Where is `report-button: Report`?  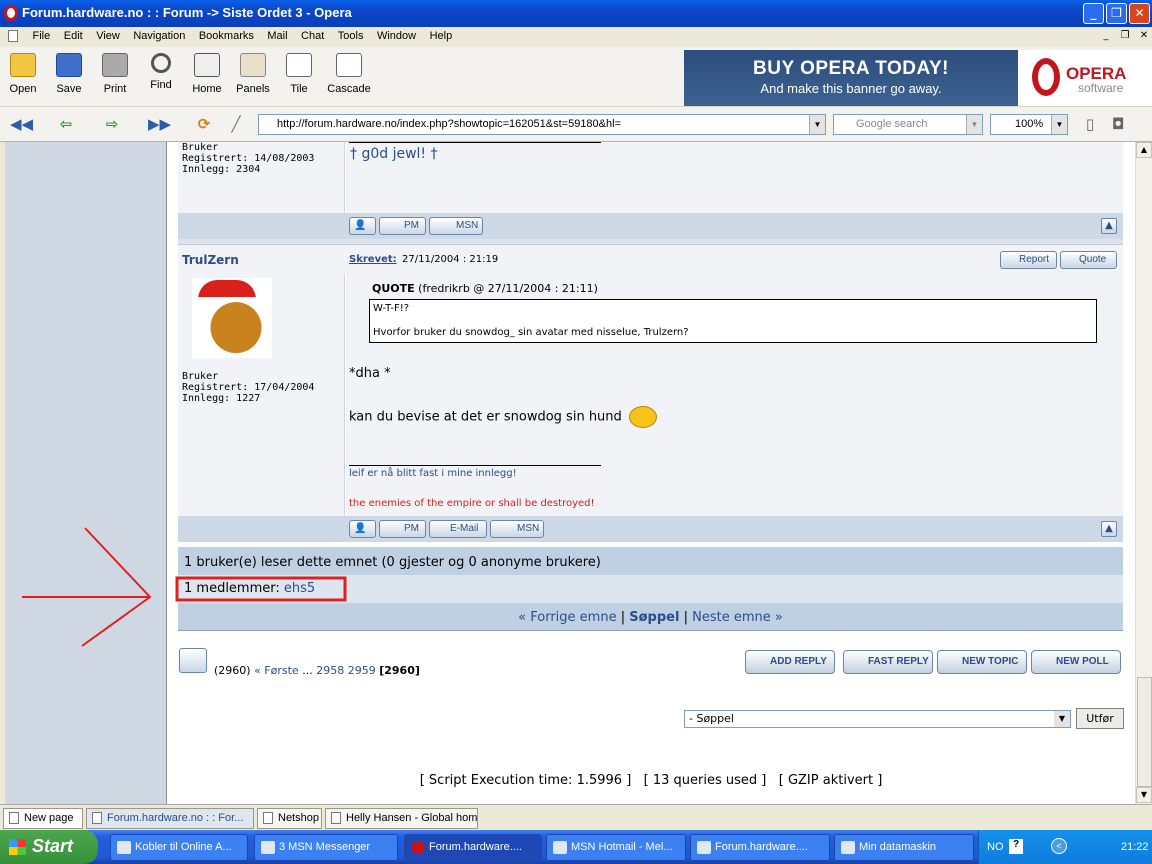
report-button: Report is located at coordinates (1028, 260).